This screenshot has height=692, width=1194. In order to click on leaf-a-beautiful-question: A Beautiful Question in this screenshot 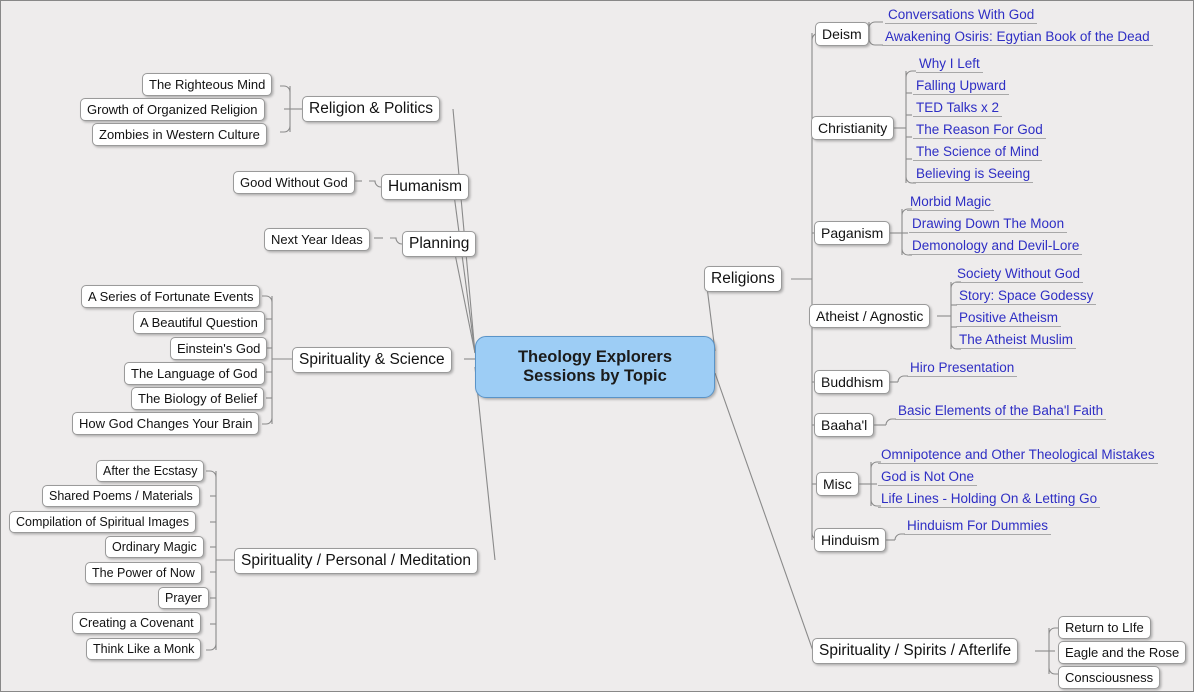, I will do `click(199, 322)`.